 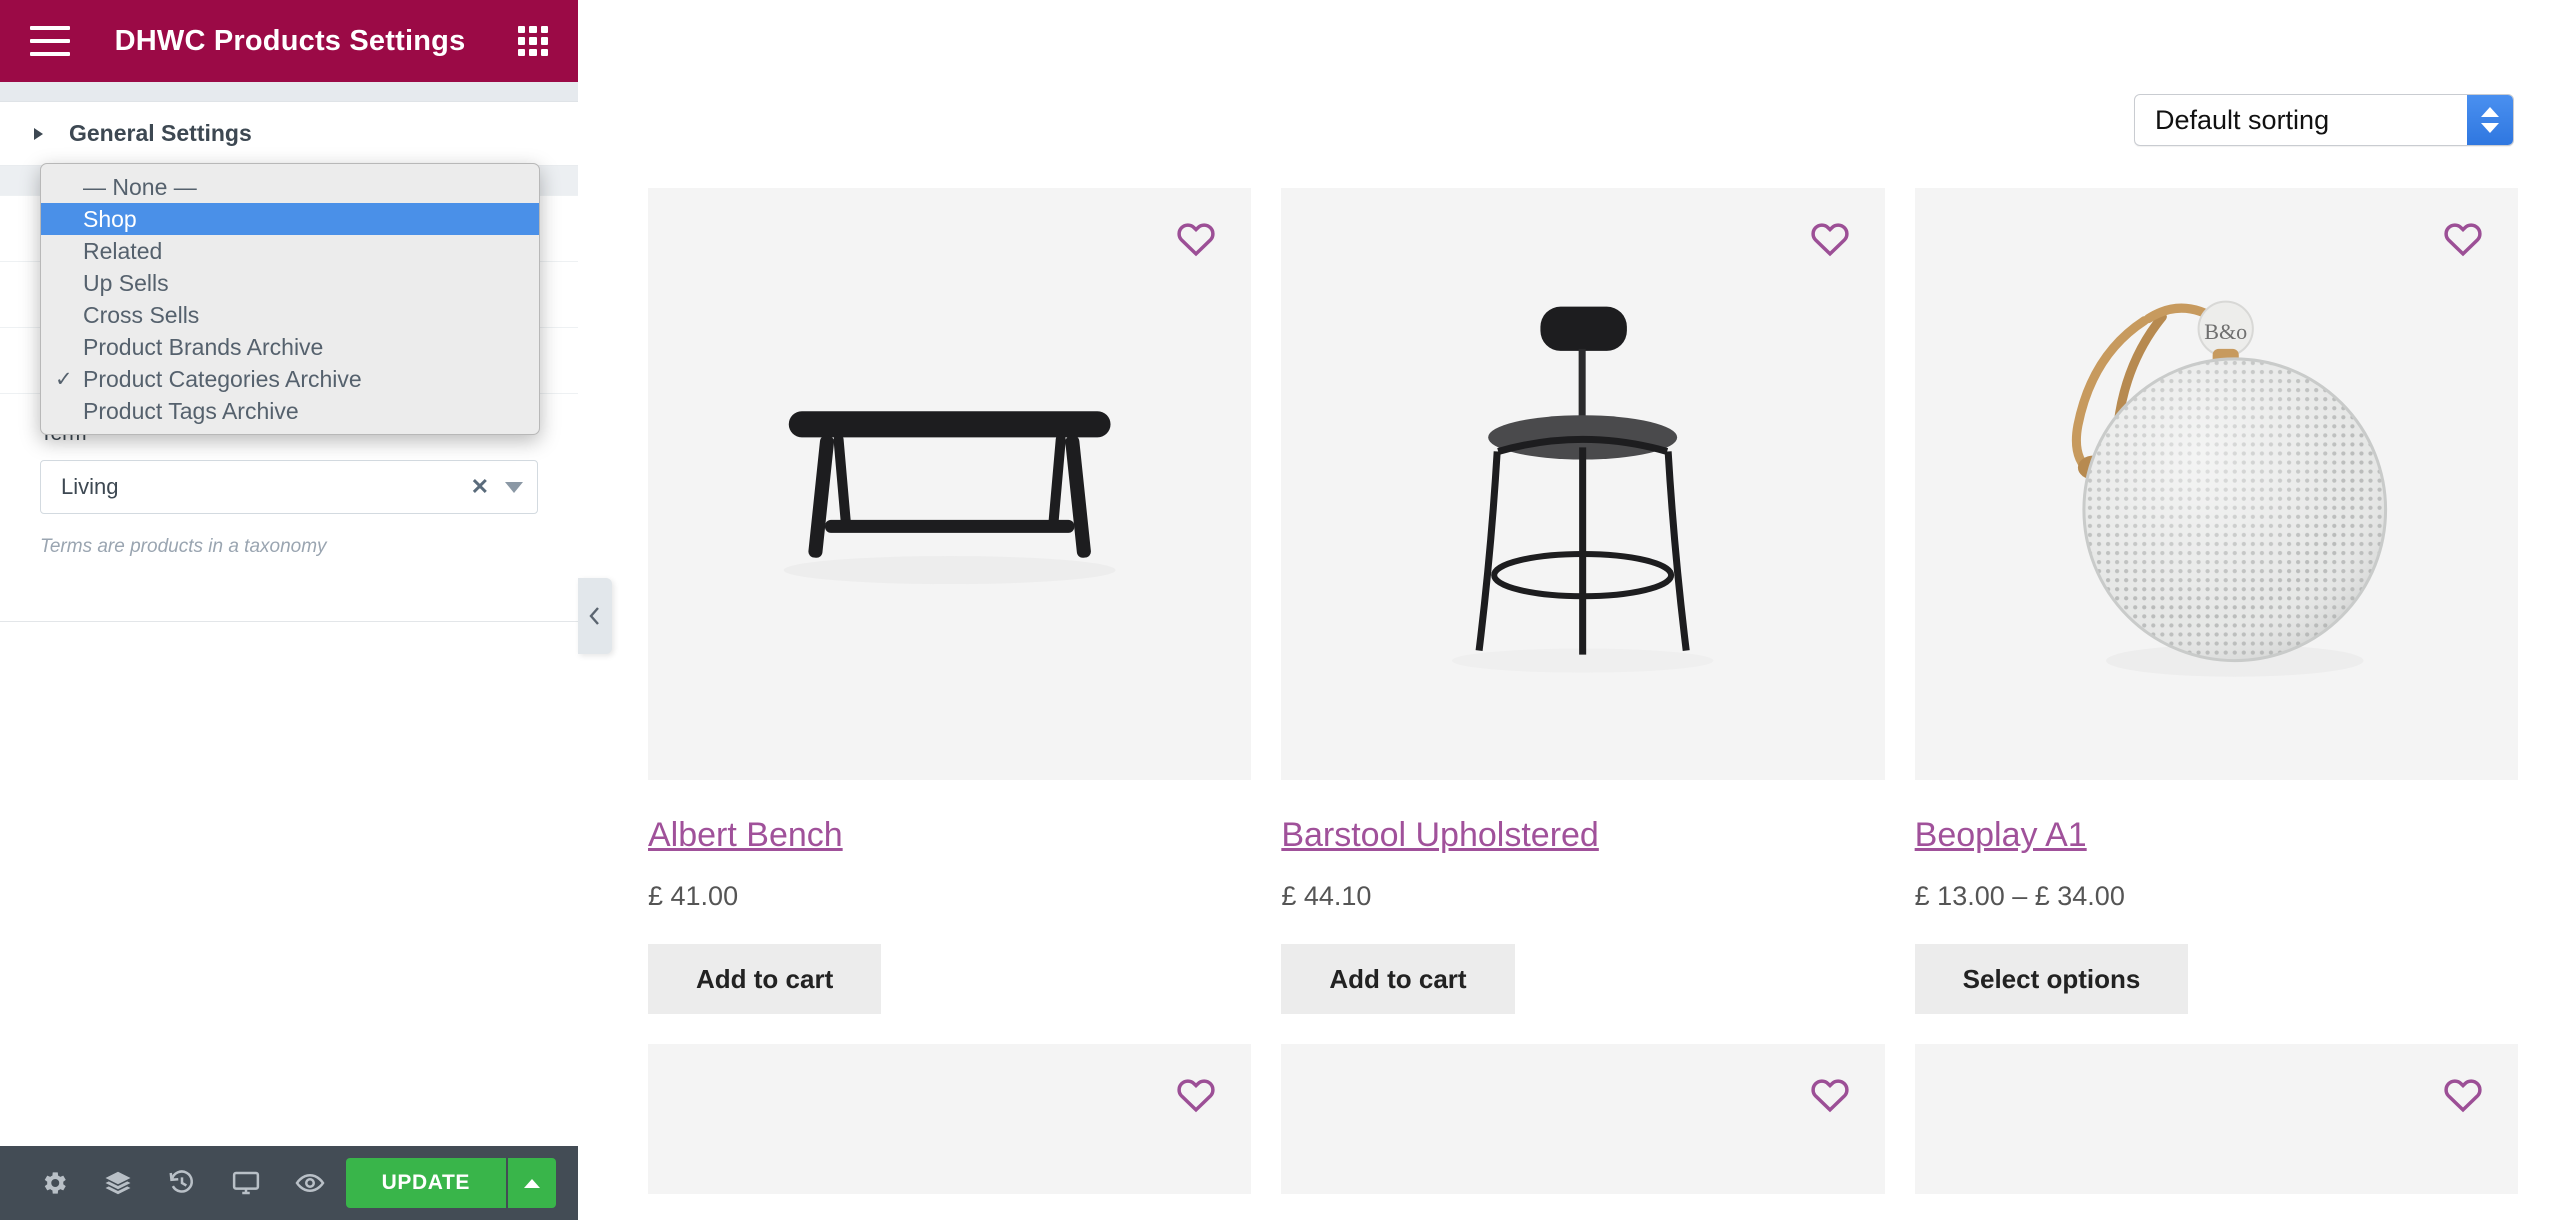 What do you see at coordinates (531, 1183) in the screenshot?
I see `caret-up-icon` at bounding box center [531, 1183].